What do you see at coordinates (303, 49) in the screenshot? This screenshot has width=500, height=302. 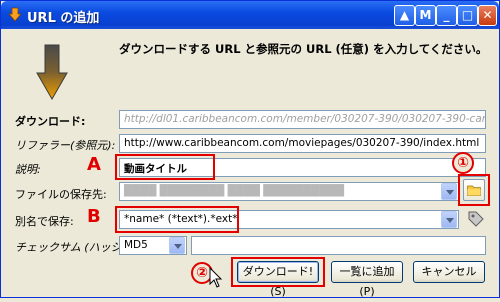 I see `instruction-text: ダウンロードする URL と参照元の URL (任意) を入力してください。` at bounding box center [303, 49].